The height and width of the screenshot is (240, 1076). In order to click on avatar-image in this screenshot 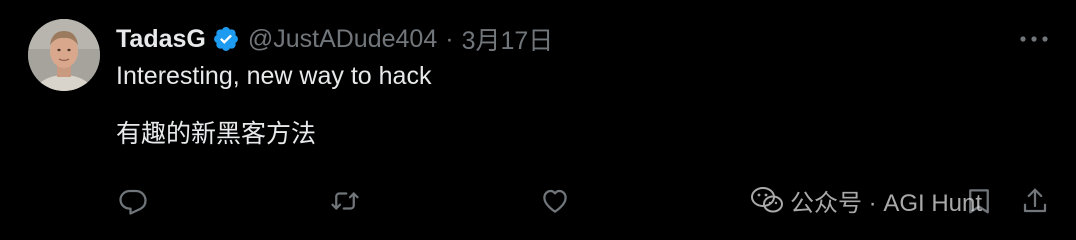, I will do `click(64, 55)`.